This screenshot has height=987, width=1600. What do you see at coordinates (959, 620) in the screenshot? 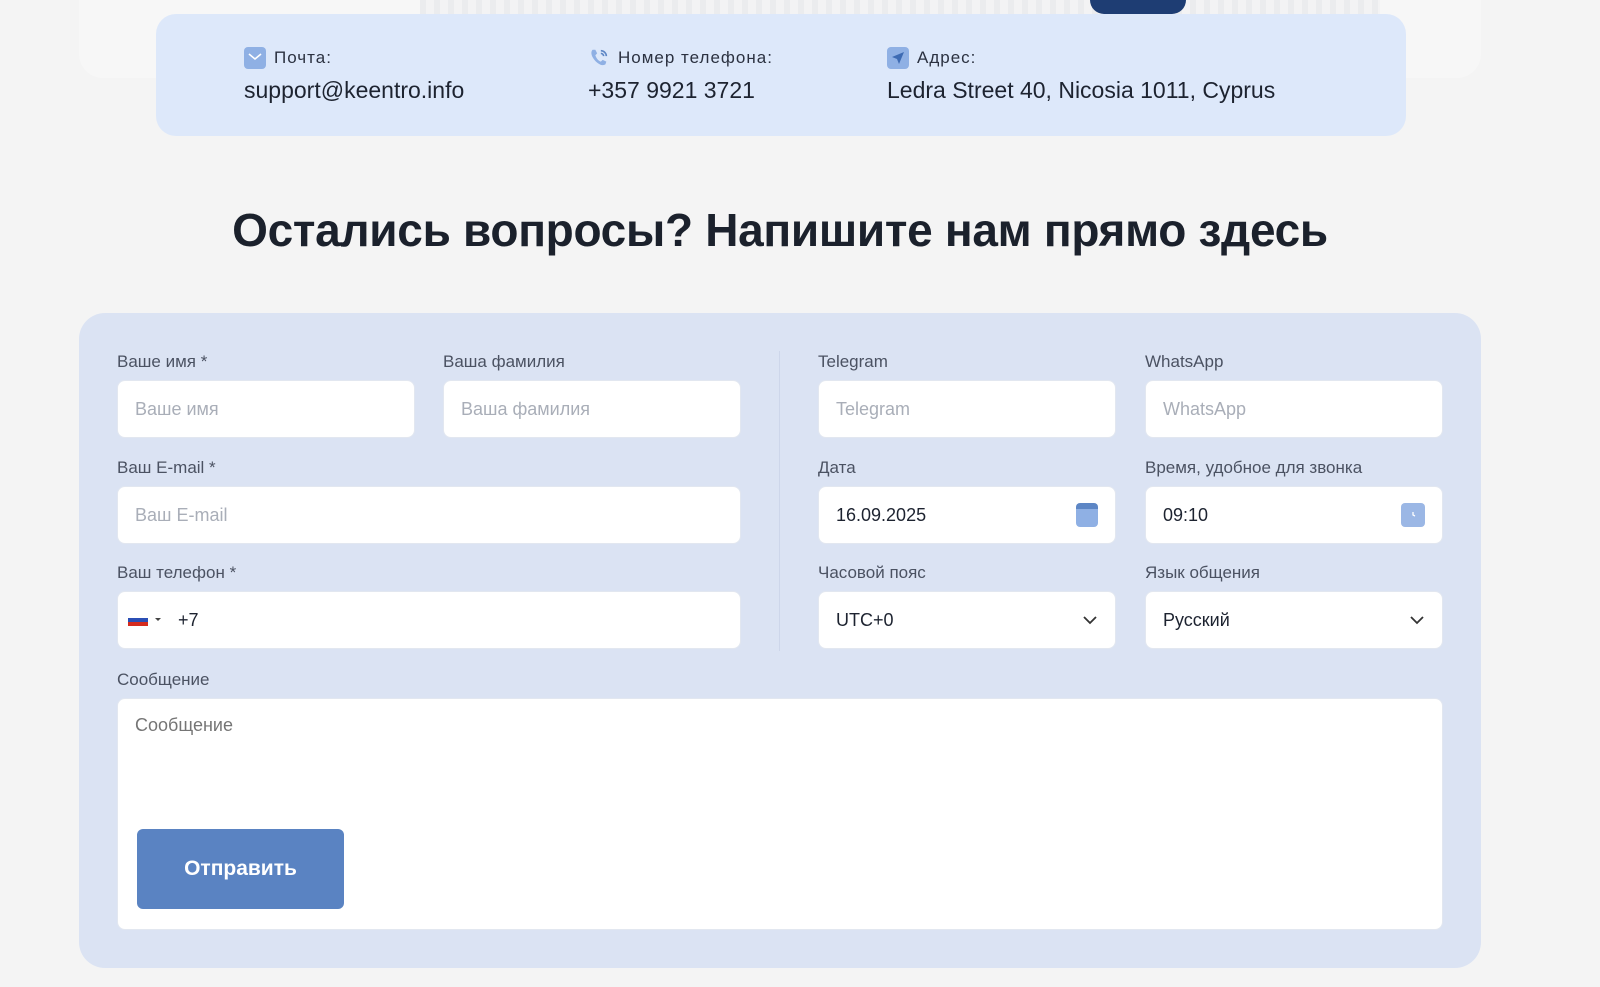
I see `timezone-value: UTC+0` at bounding box center [959, 620].